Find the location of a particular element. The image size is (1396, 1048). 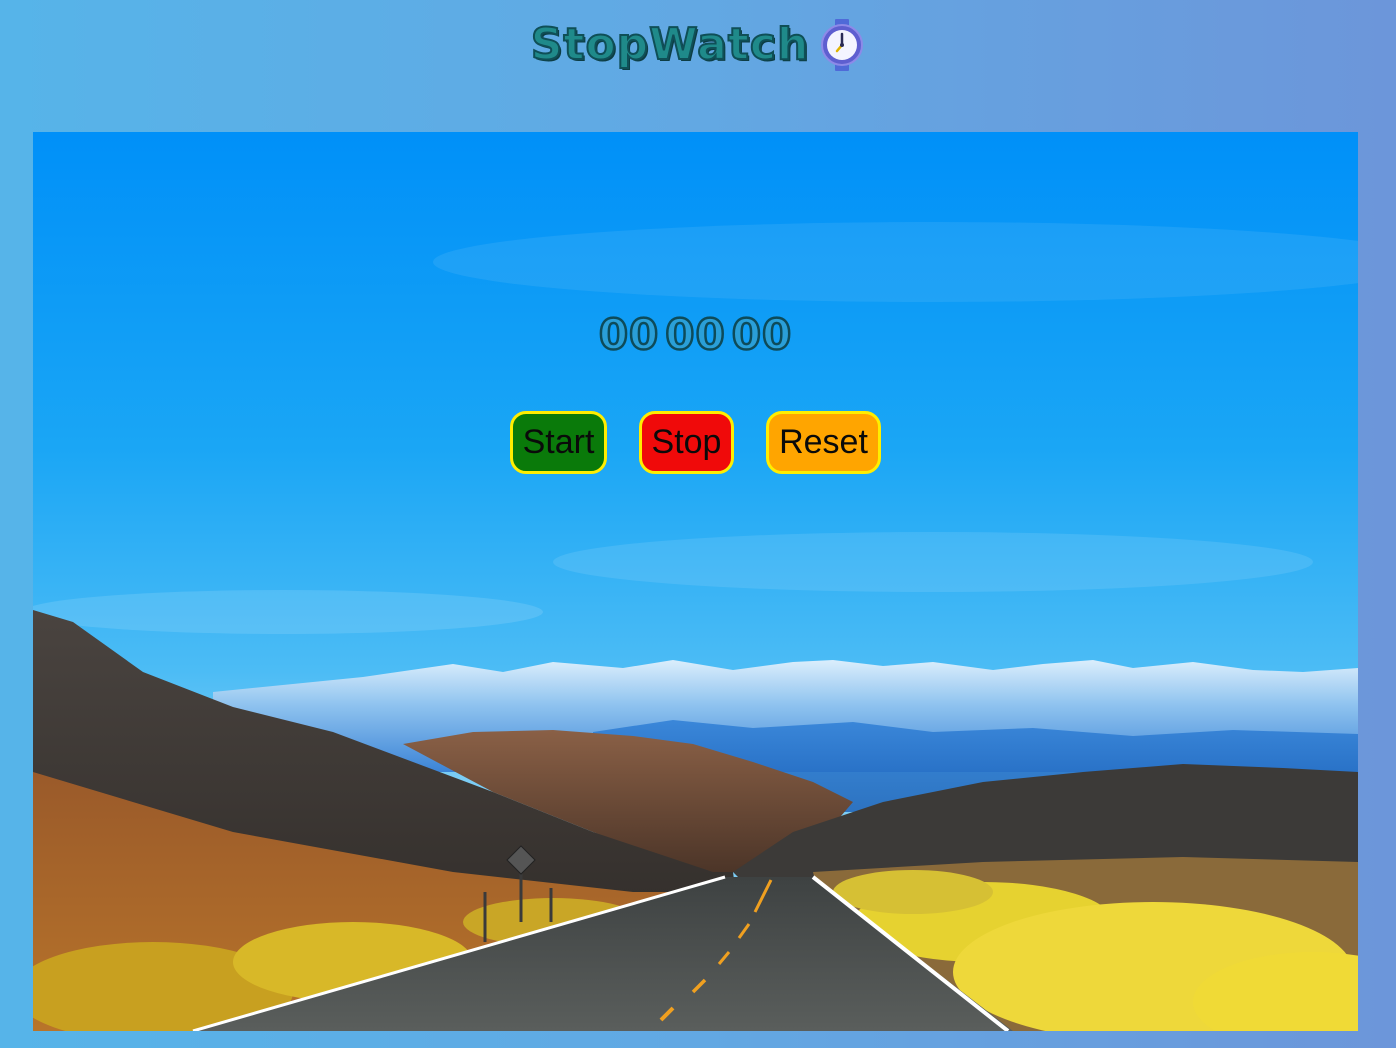

stopwatch-controls: Start Stop Reset is located at coordinates (695, 442).